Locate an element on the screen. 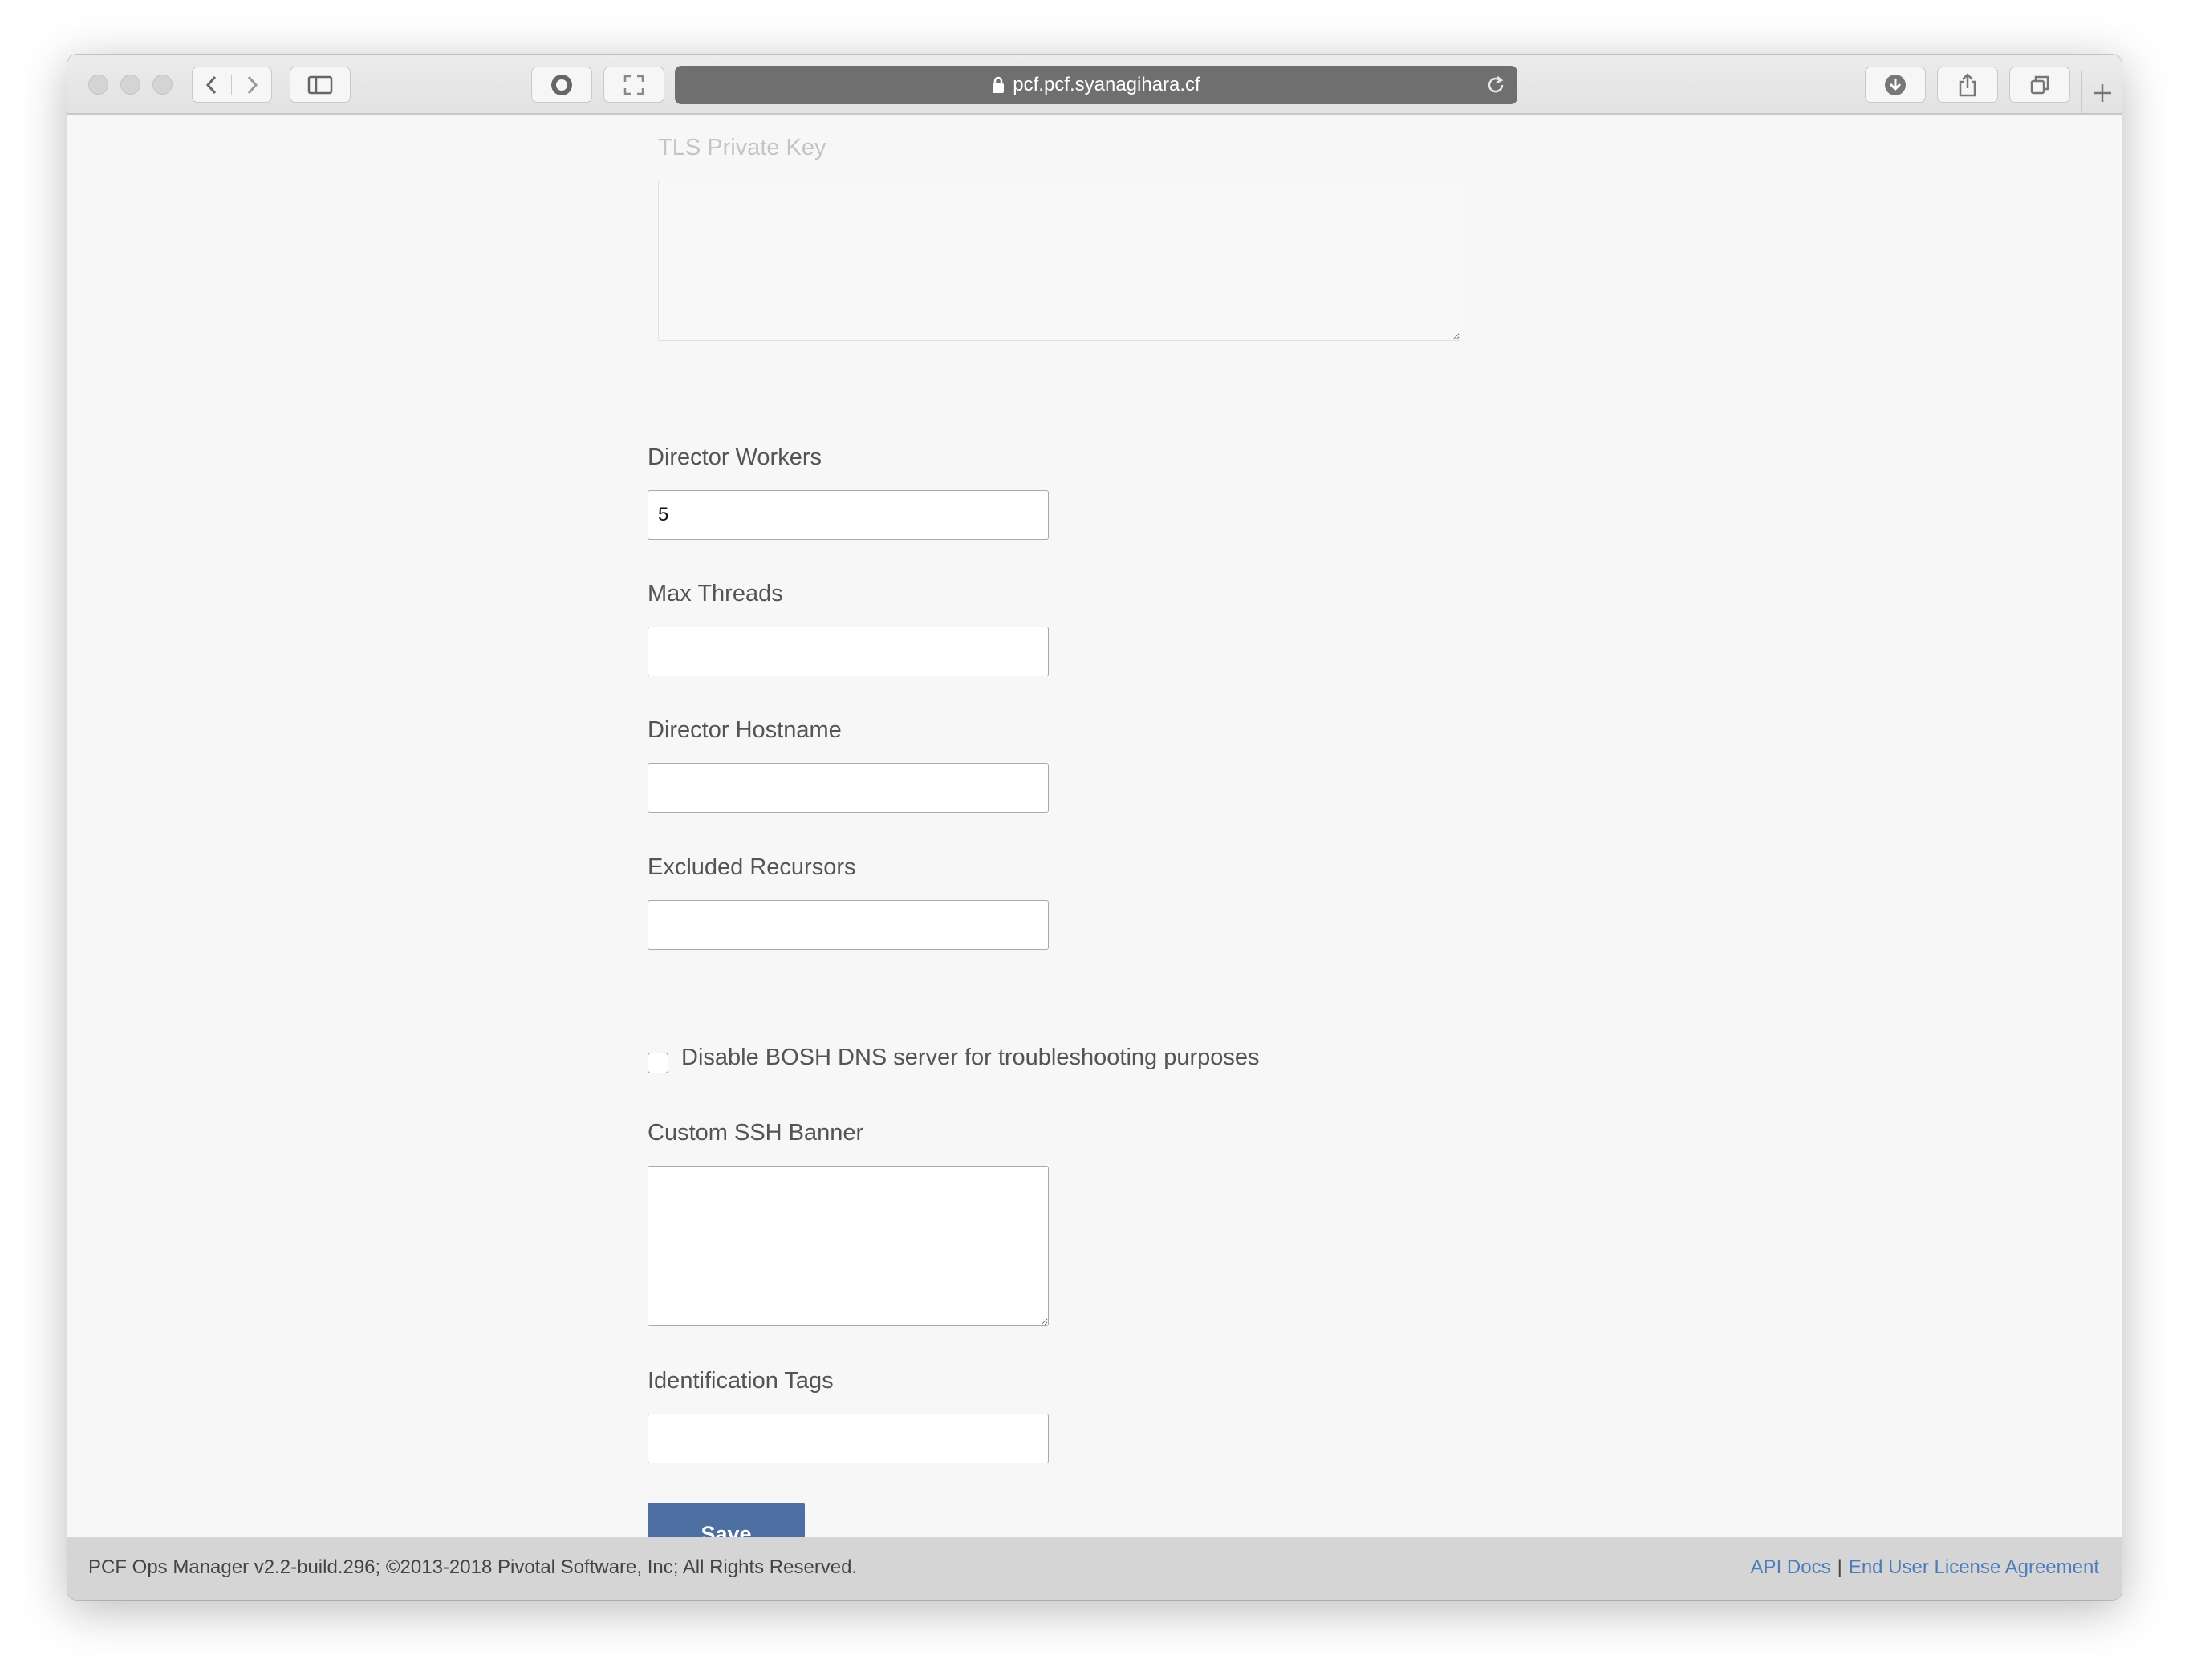 This screenshot has width=2189, height=1680. share-button is located at coordinates (1967, 85).